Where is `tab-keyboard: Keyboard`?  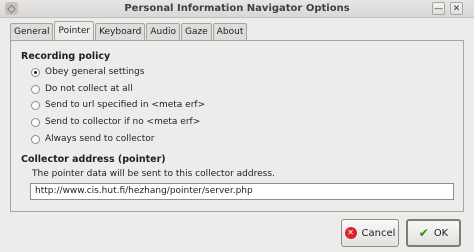
tab-keyboard: Keyboard is located at coordinates (120, 31).